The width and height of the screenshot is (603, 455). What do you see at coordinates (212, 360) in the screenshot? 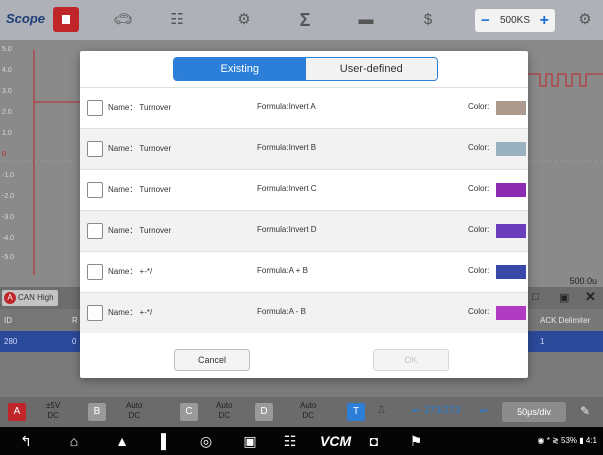
I see `cancel-button: Cancel` at bounding box center [212, 360].